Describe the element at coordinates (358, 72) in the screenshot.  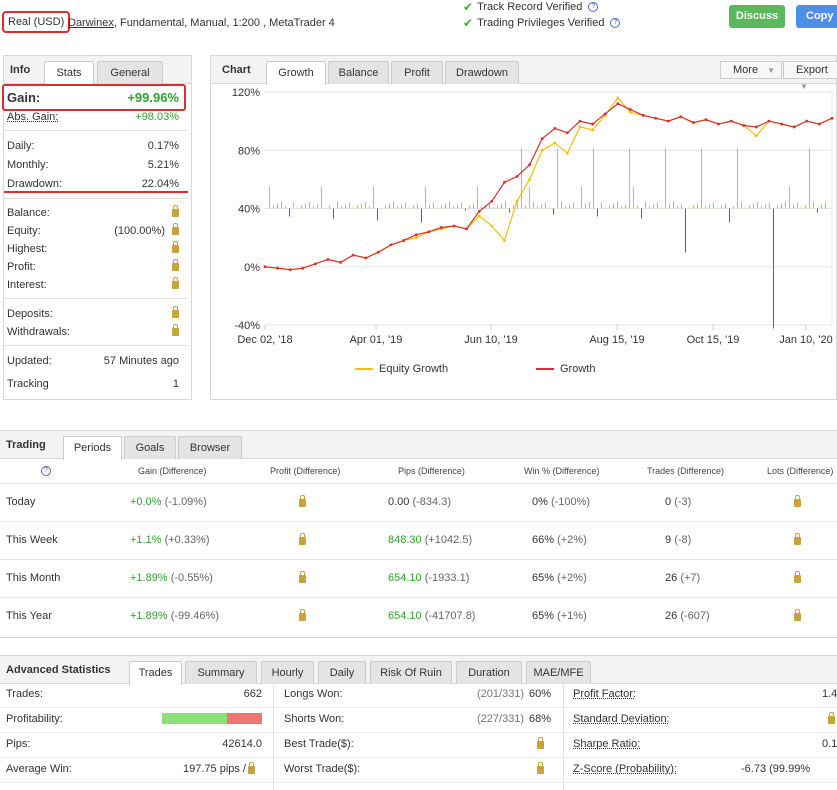
I see `tab-balance: Balance` at that location.